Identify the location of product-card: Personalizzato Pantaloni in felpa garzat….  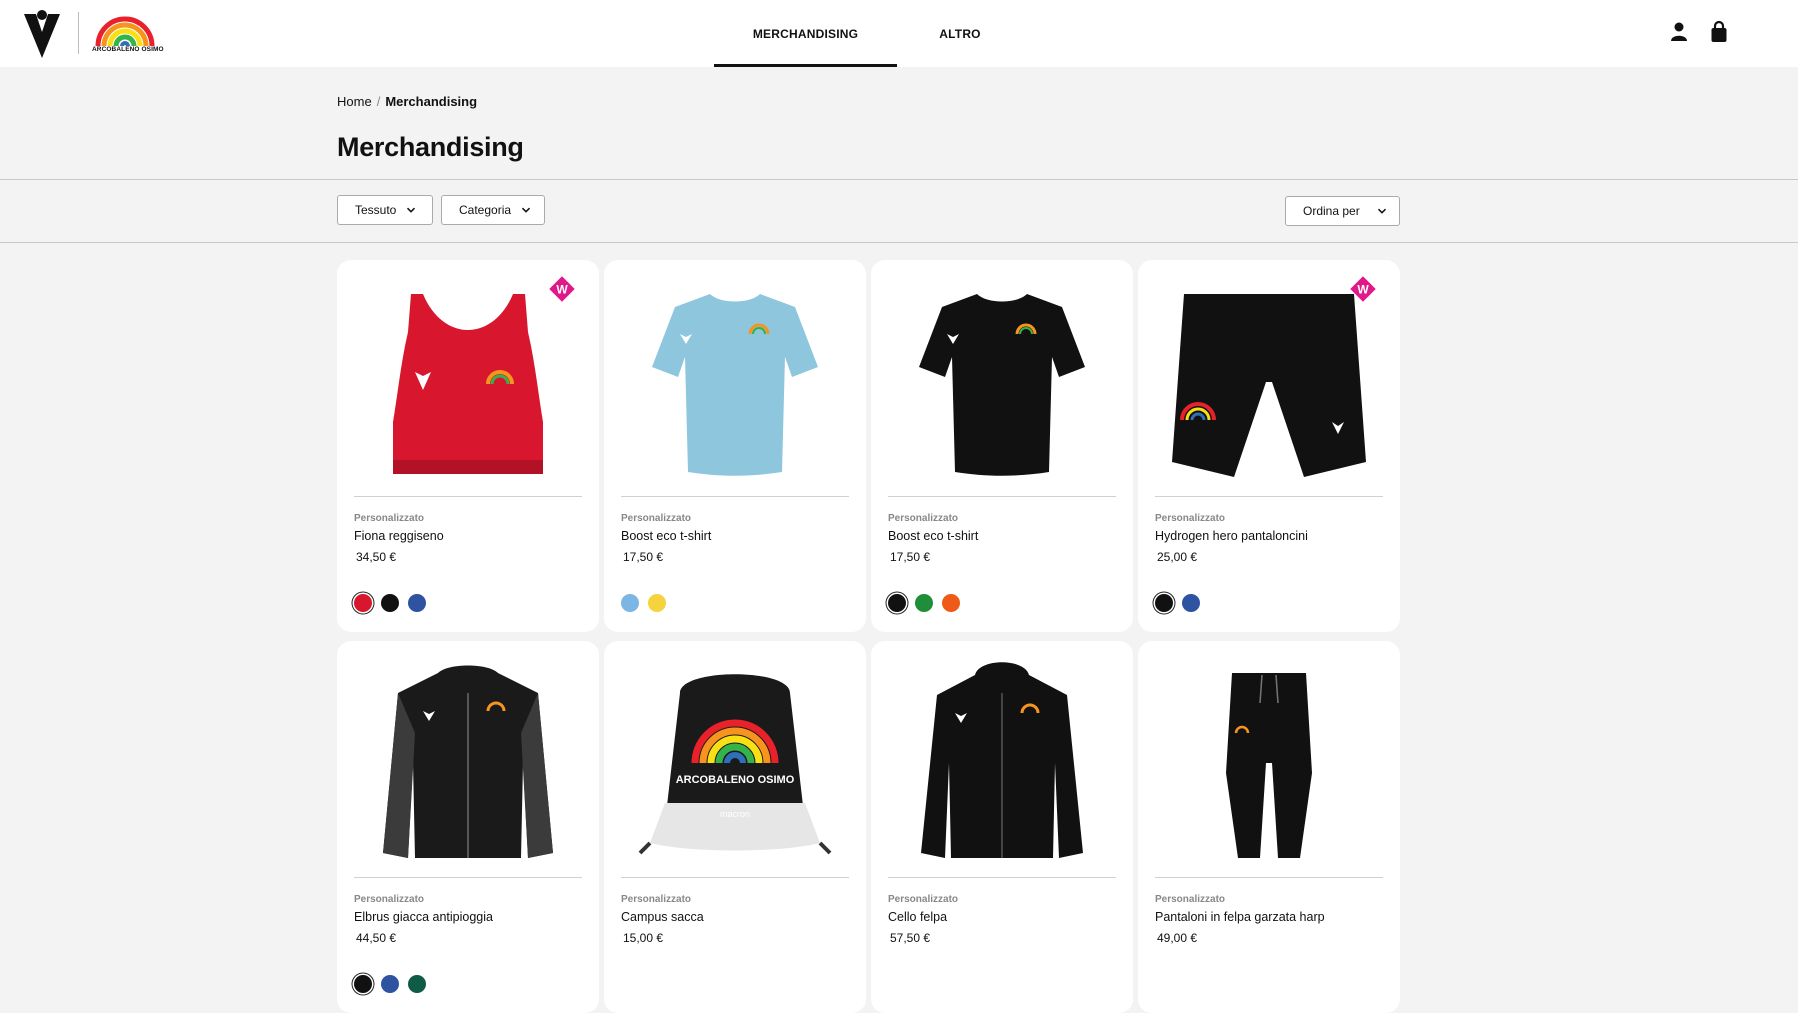
(1269, 827).